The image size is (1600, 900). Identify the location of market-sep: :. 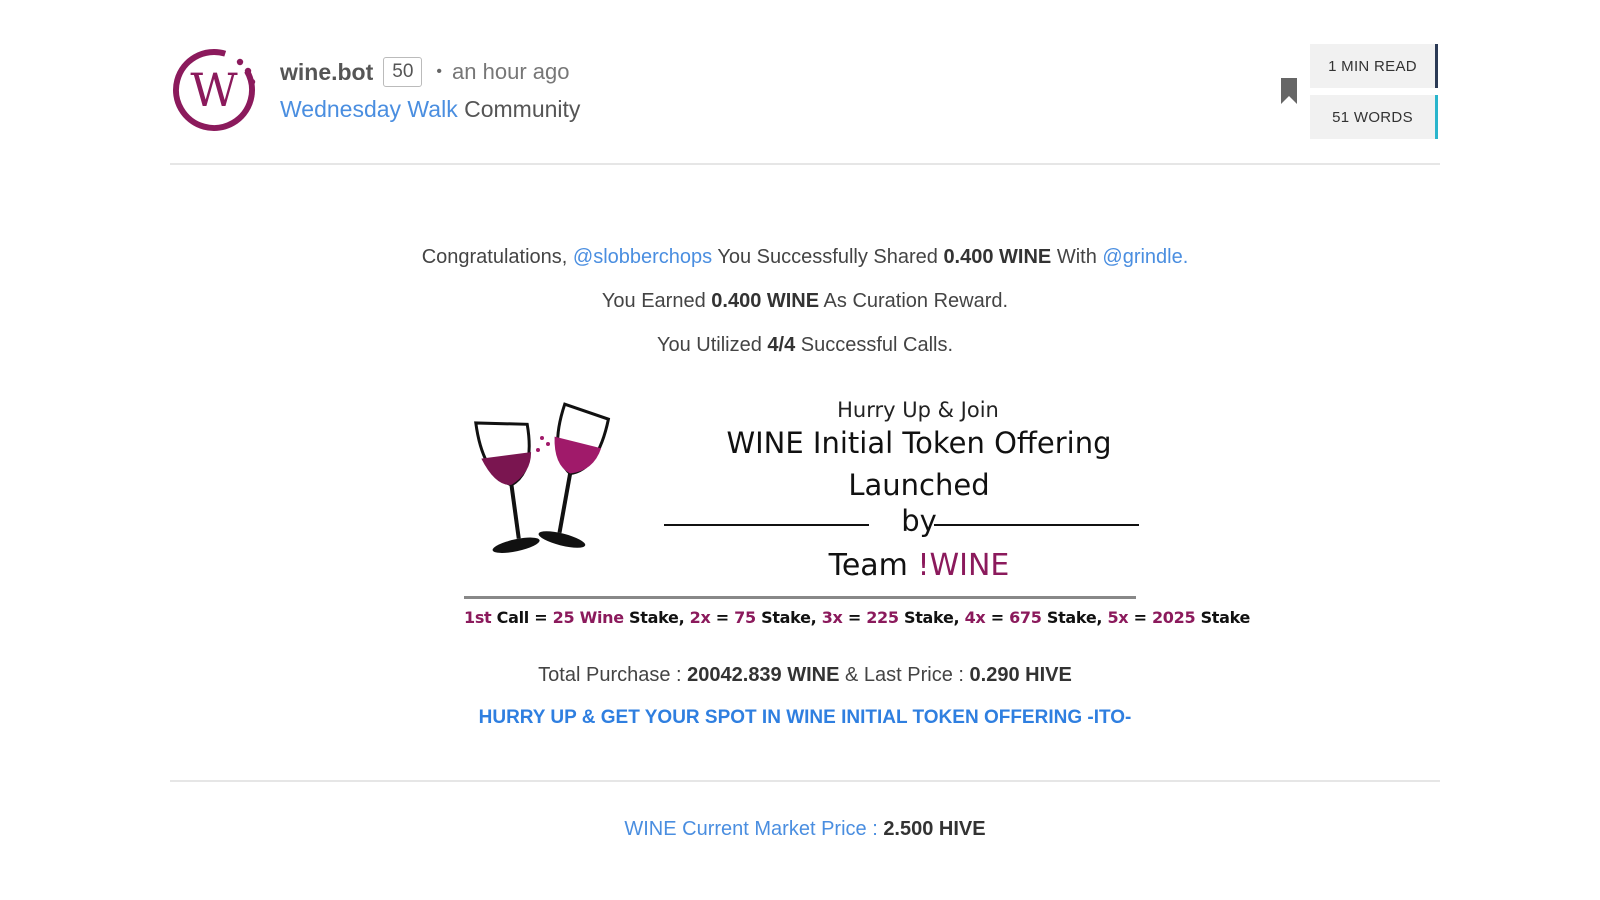
(875, 829).